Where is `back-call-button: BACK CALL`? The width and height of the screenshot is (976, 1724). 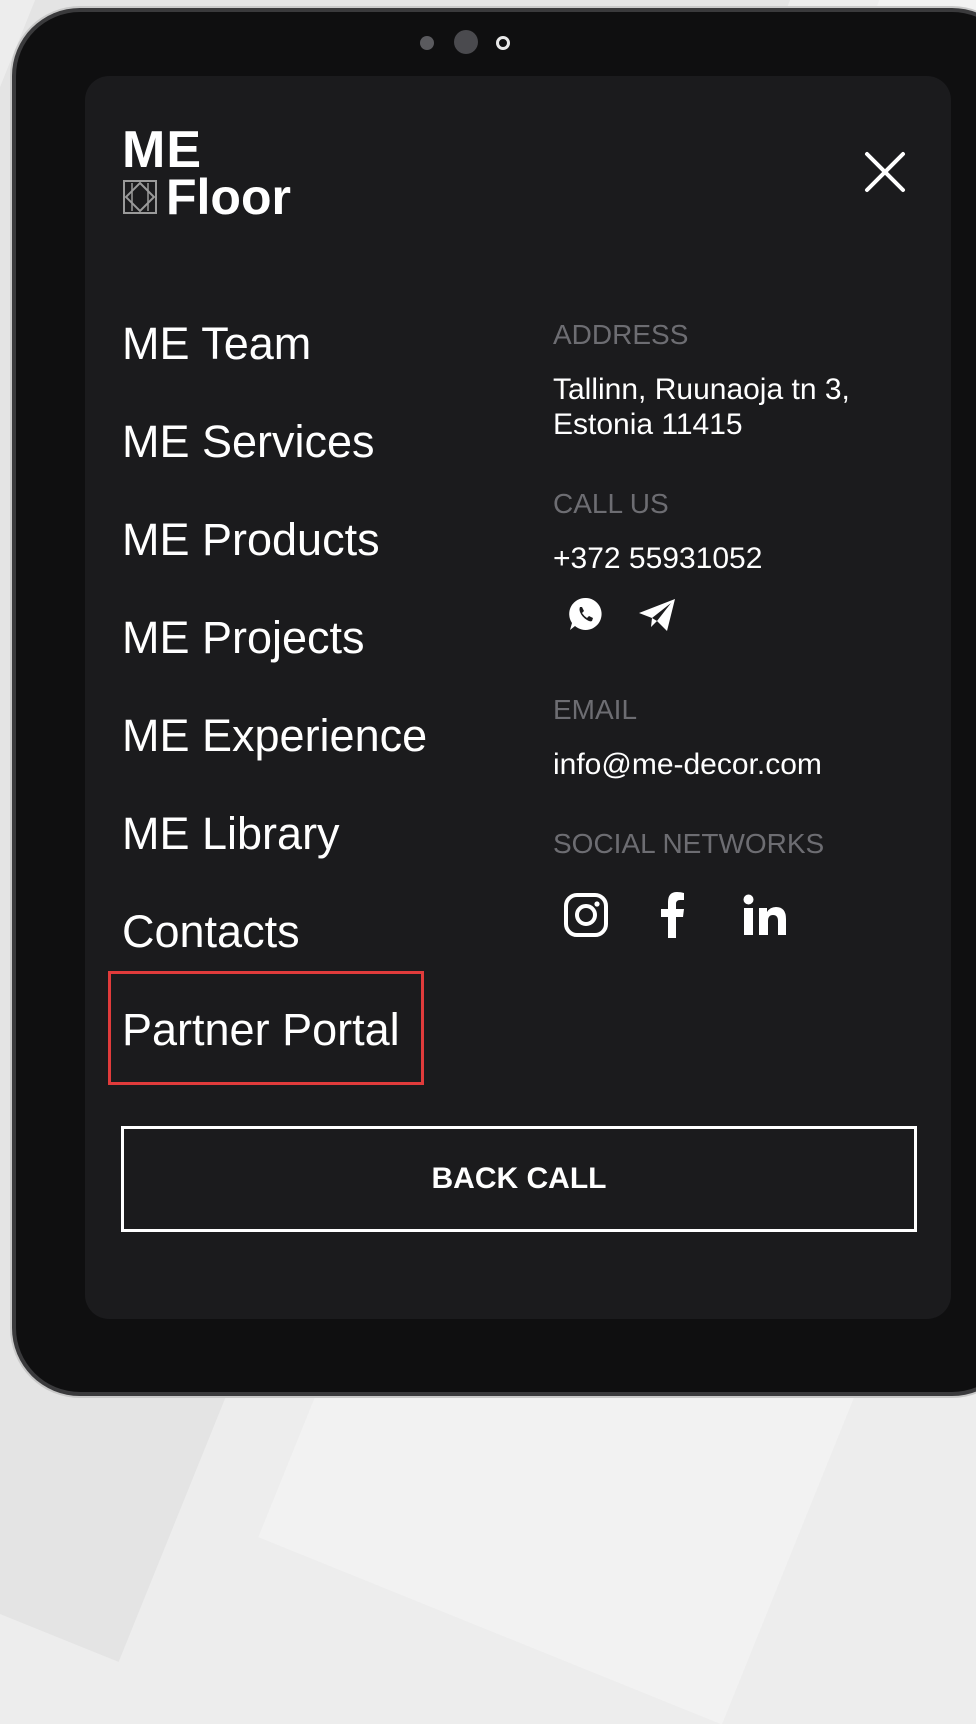 back-call-button: BACK CALL is located at coordinates (519, 1179).